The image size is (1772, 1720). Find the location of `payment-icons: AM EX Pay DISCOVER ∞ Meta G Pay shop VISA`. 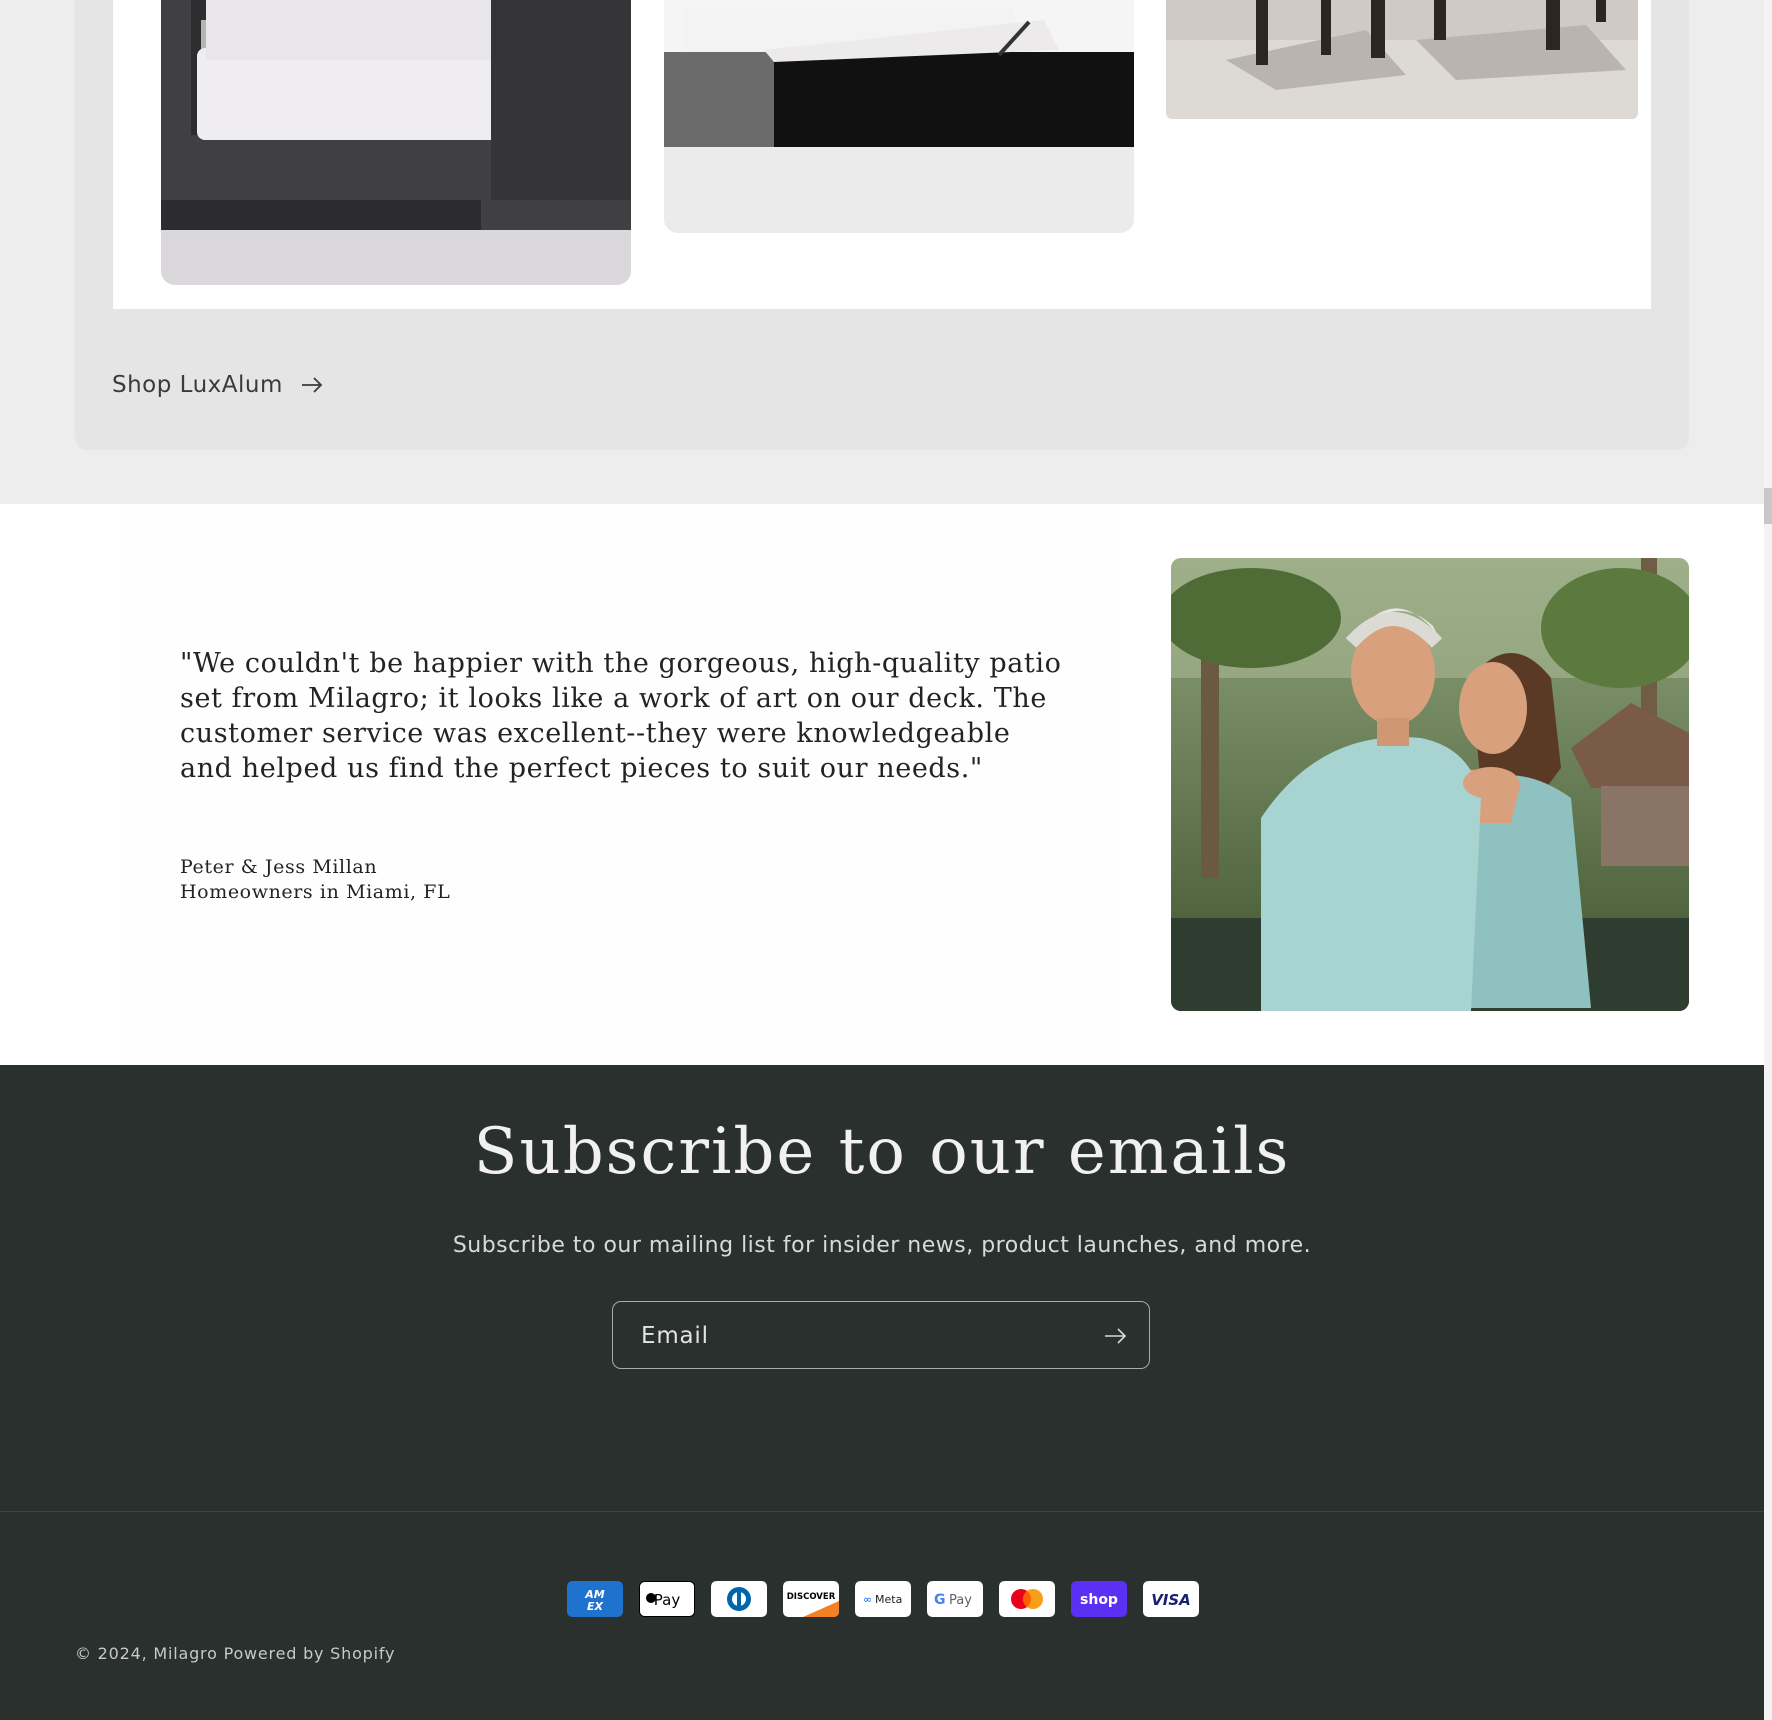

payment-icons: AM EX Pay DISCOVER ∞ Meta G Pay shop VISA is located at coordinates (883, 1599).